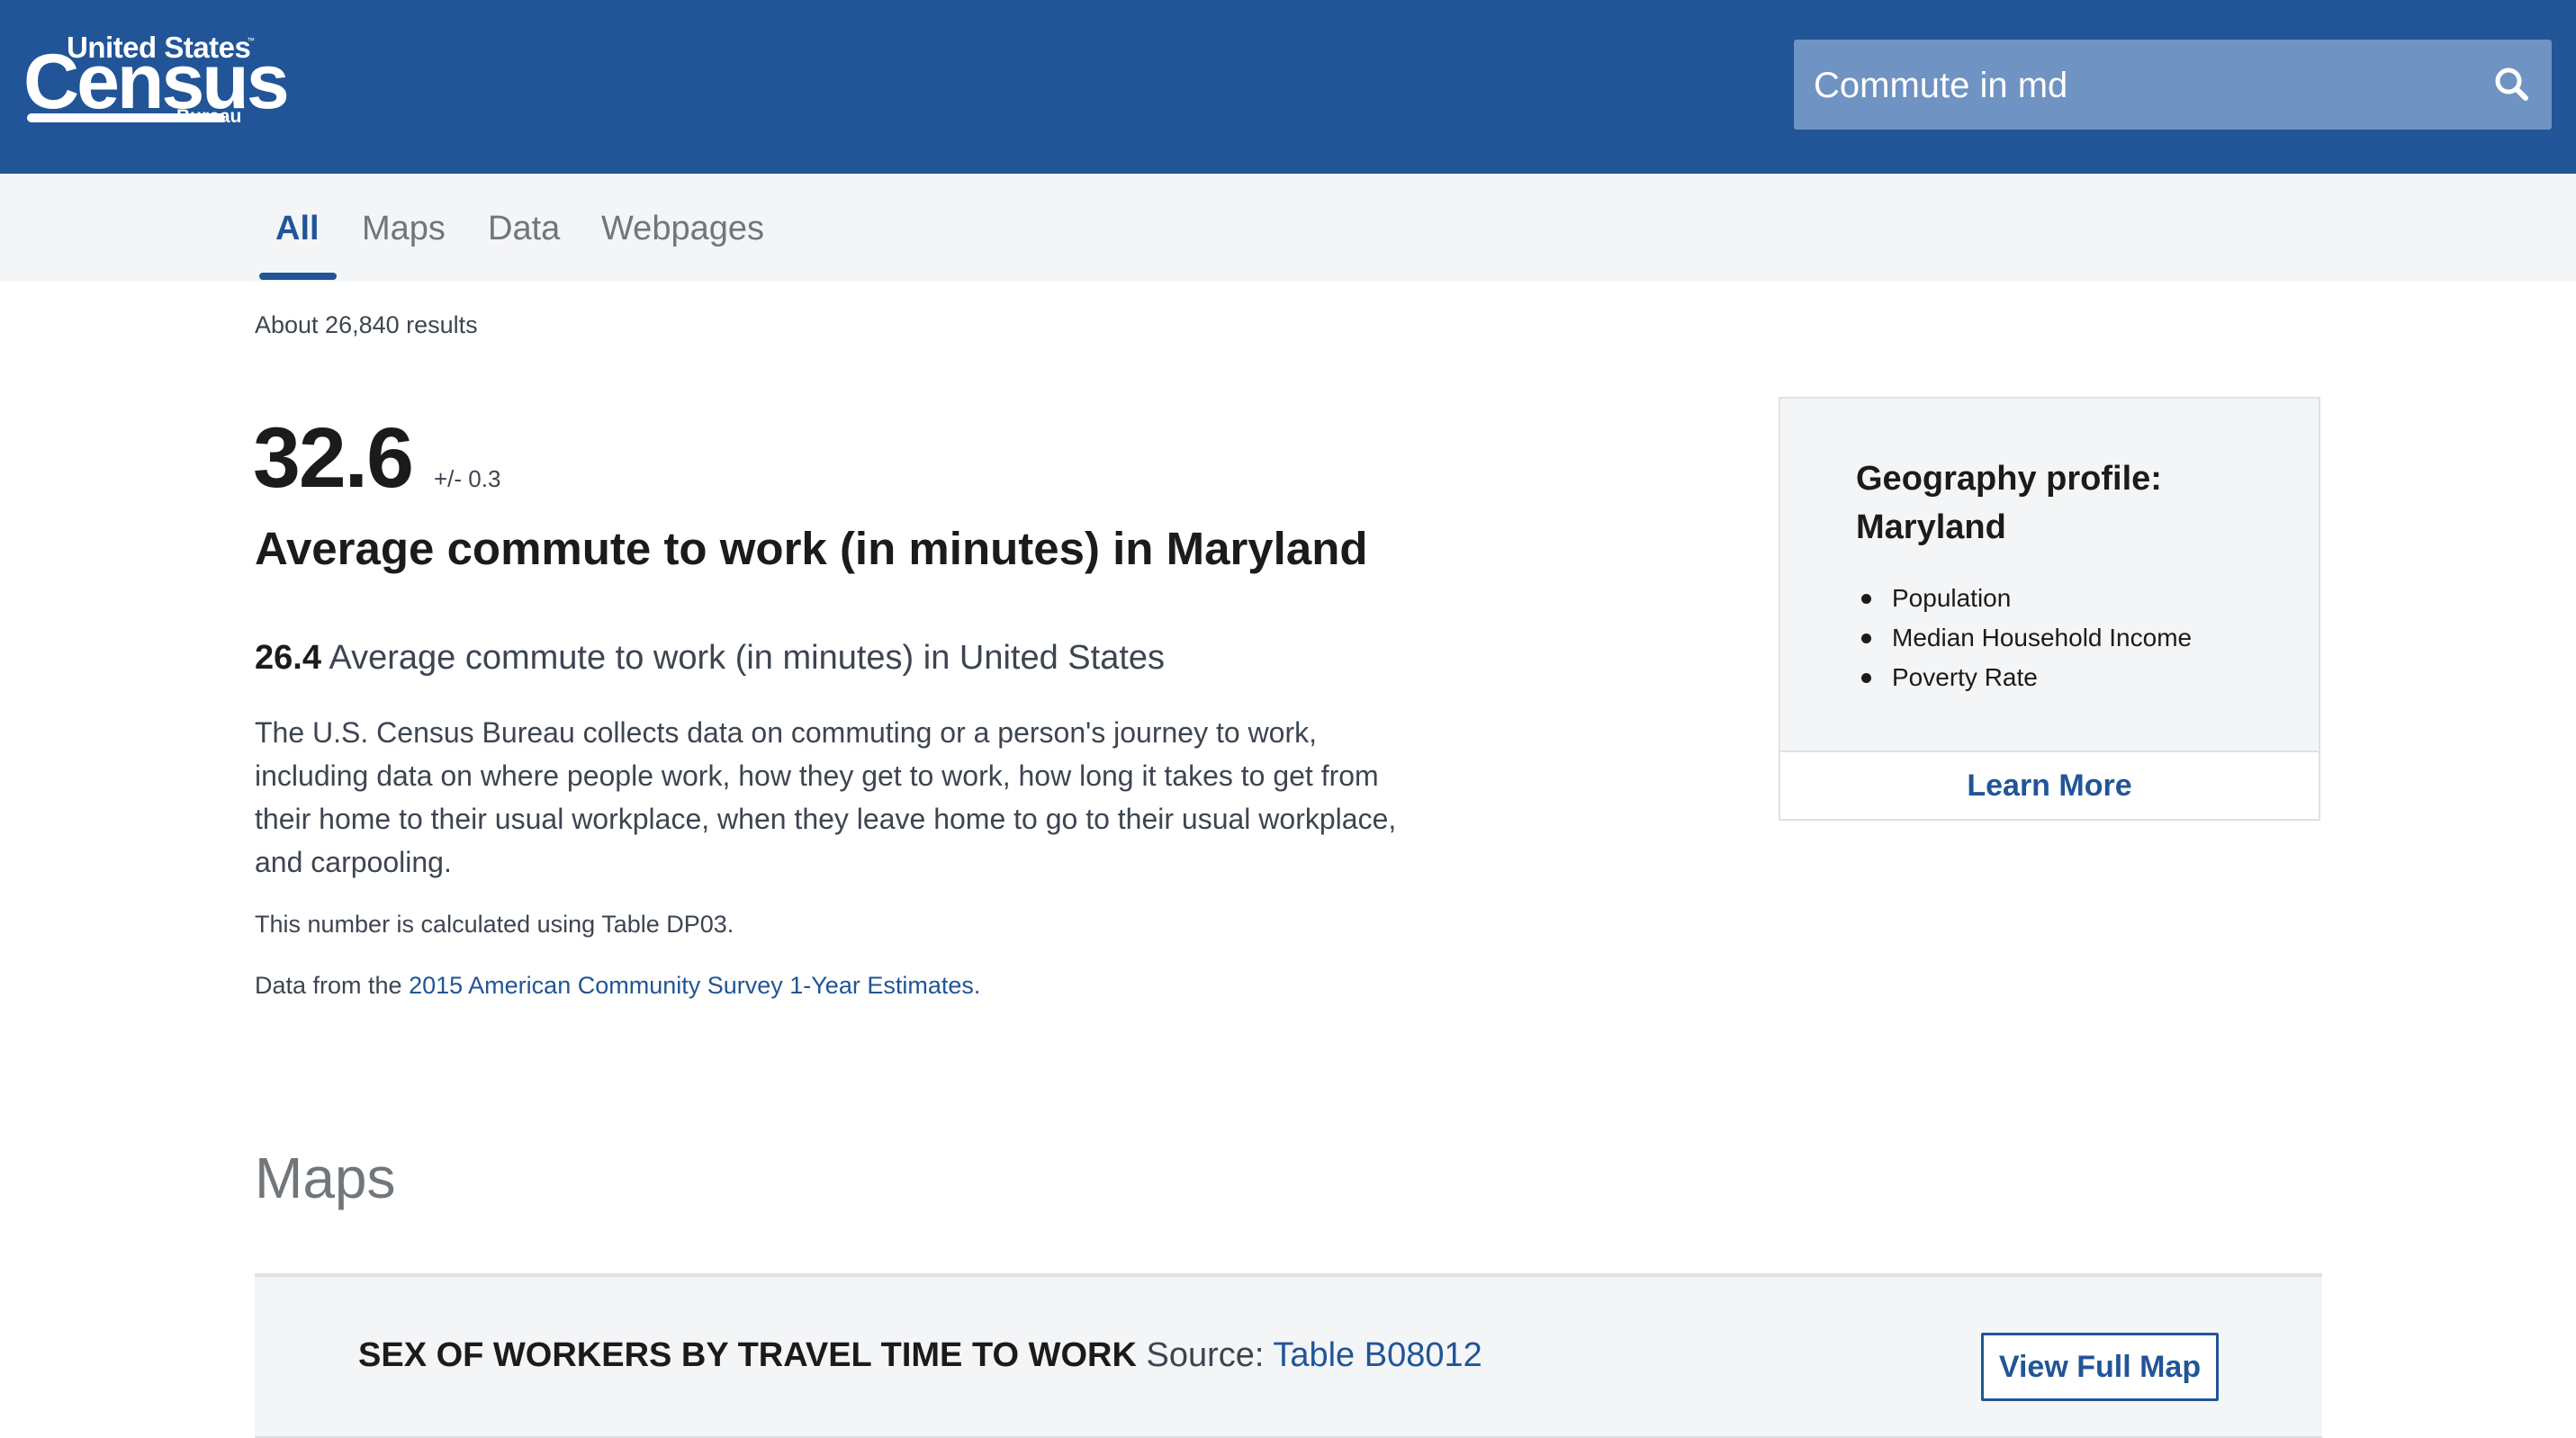  What do you see at coordinates (682, 229) in the screenshot?
I see `tab-webpages: Webpages` at bounding box center [682, 229].